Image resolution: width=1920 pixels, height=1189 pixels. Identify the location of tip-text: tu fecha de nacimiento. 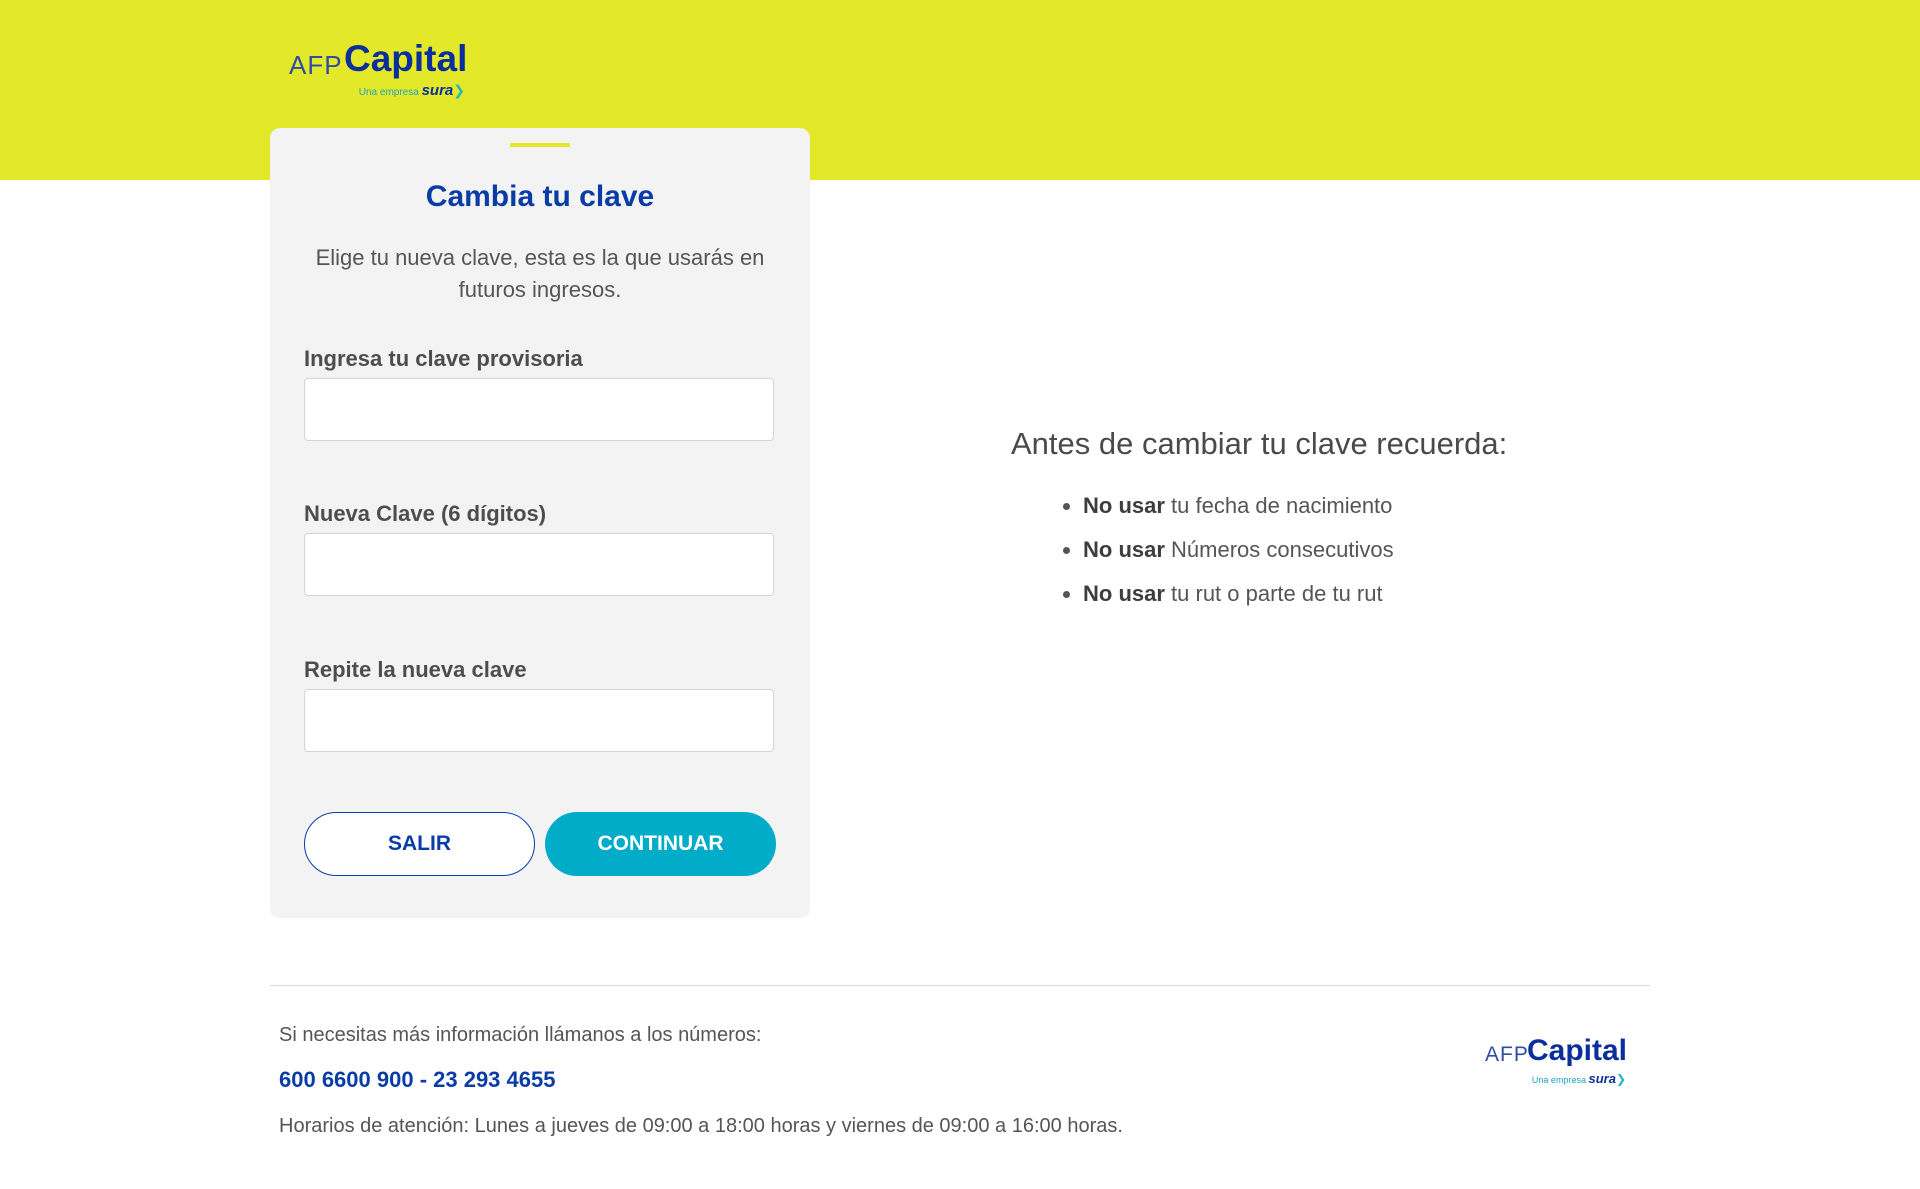
(1278, 505).